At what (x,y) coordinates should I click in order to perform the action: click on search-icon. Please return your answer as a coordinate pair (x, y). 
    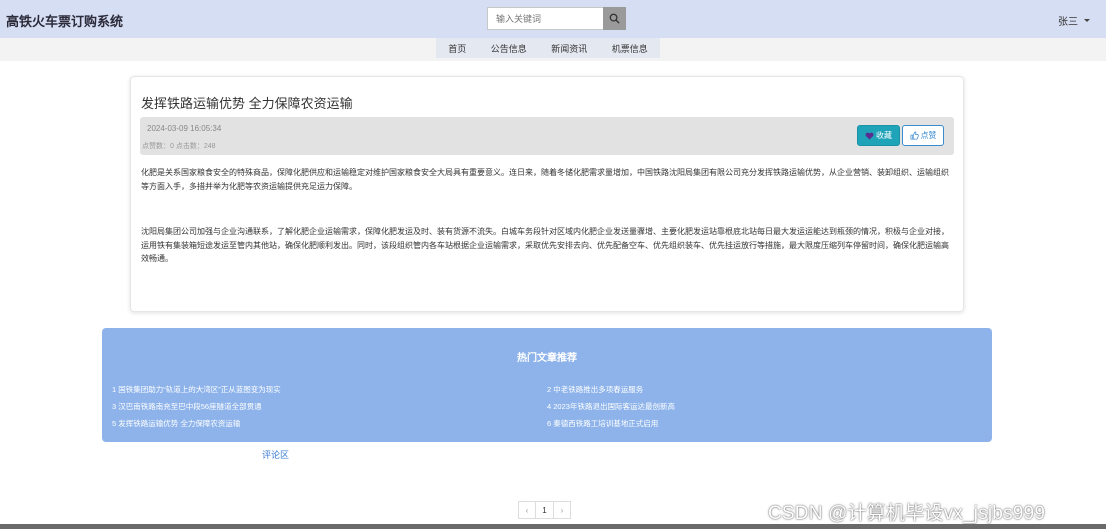
    Looking at the image, I should click on (614, 18).